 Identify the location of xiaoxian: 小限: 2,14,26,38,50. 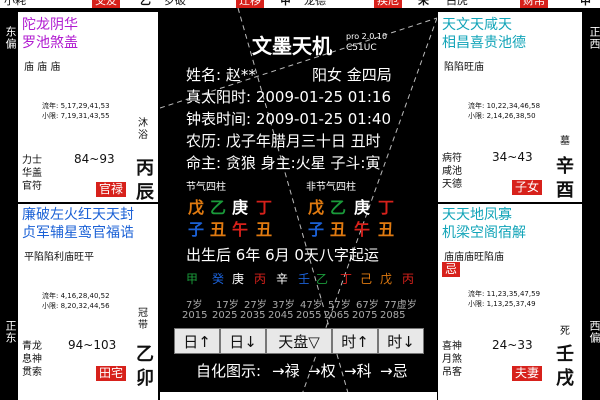
(502, 116).